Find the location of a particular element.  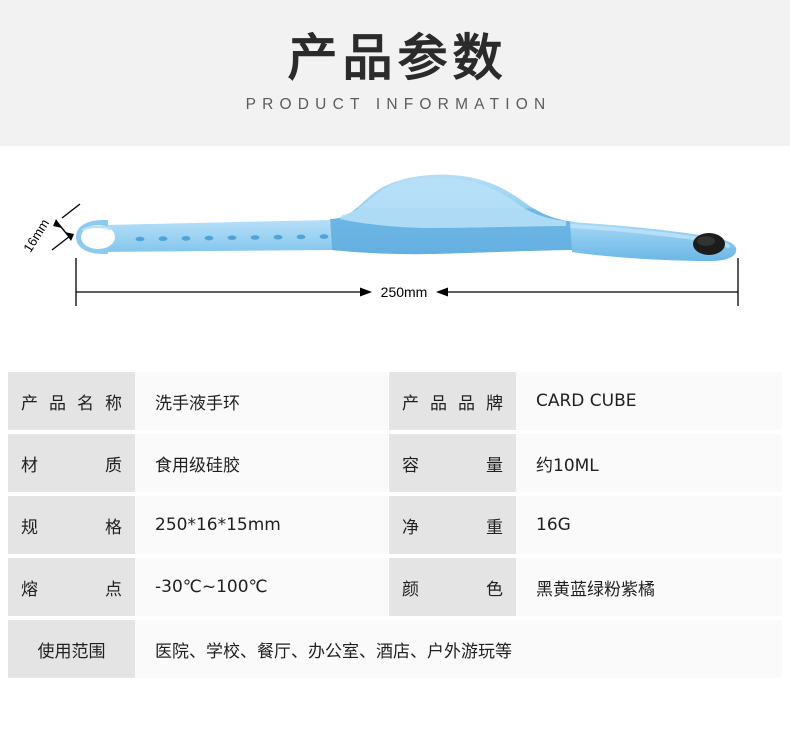

spec-value-cell: 洗手液手环 is located at coordinates (261, 401).